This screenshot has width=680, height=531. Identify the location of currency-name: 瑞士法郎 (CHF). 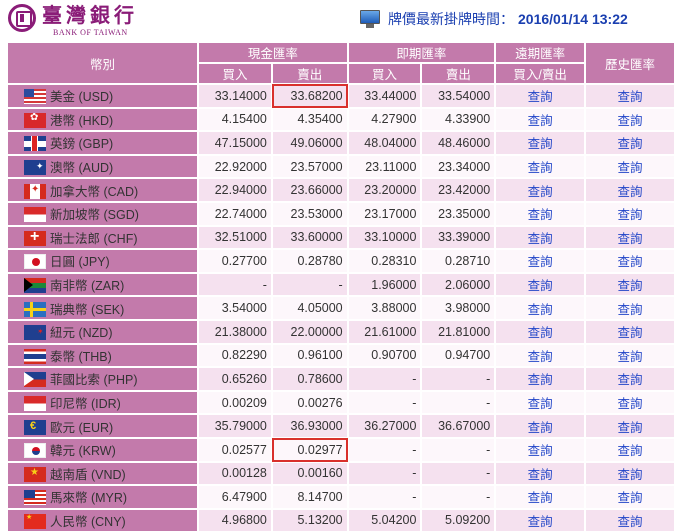
(94, 238).